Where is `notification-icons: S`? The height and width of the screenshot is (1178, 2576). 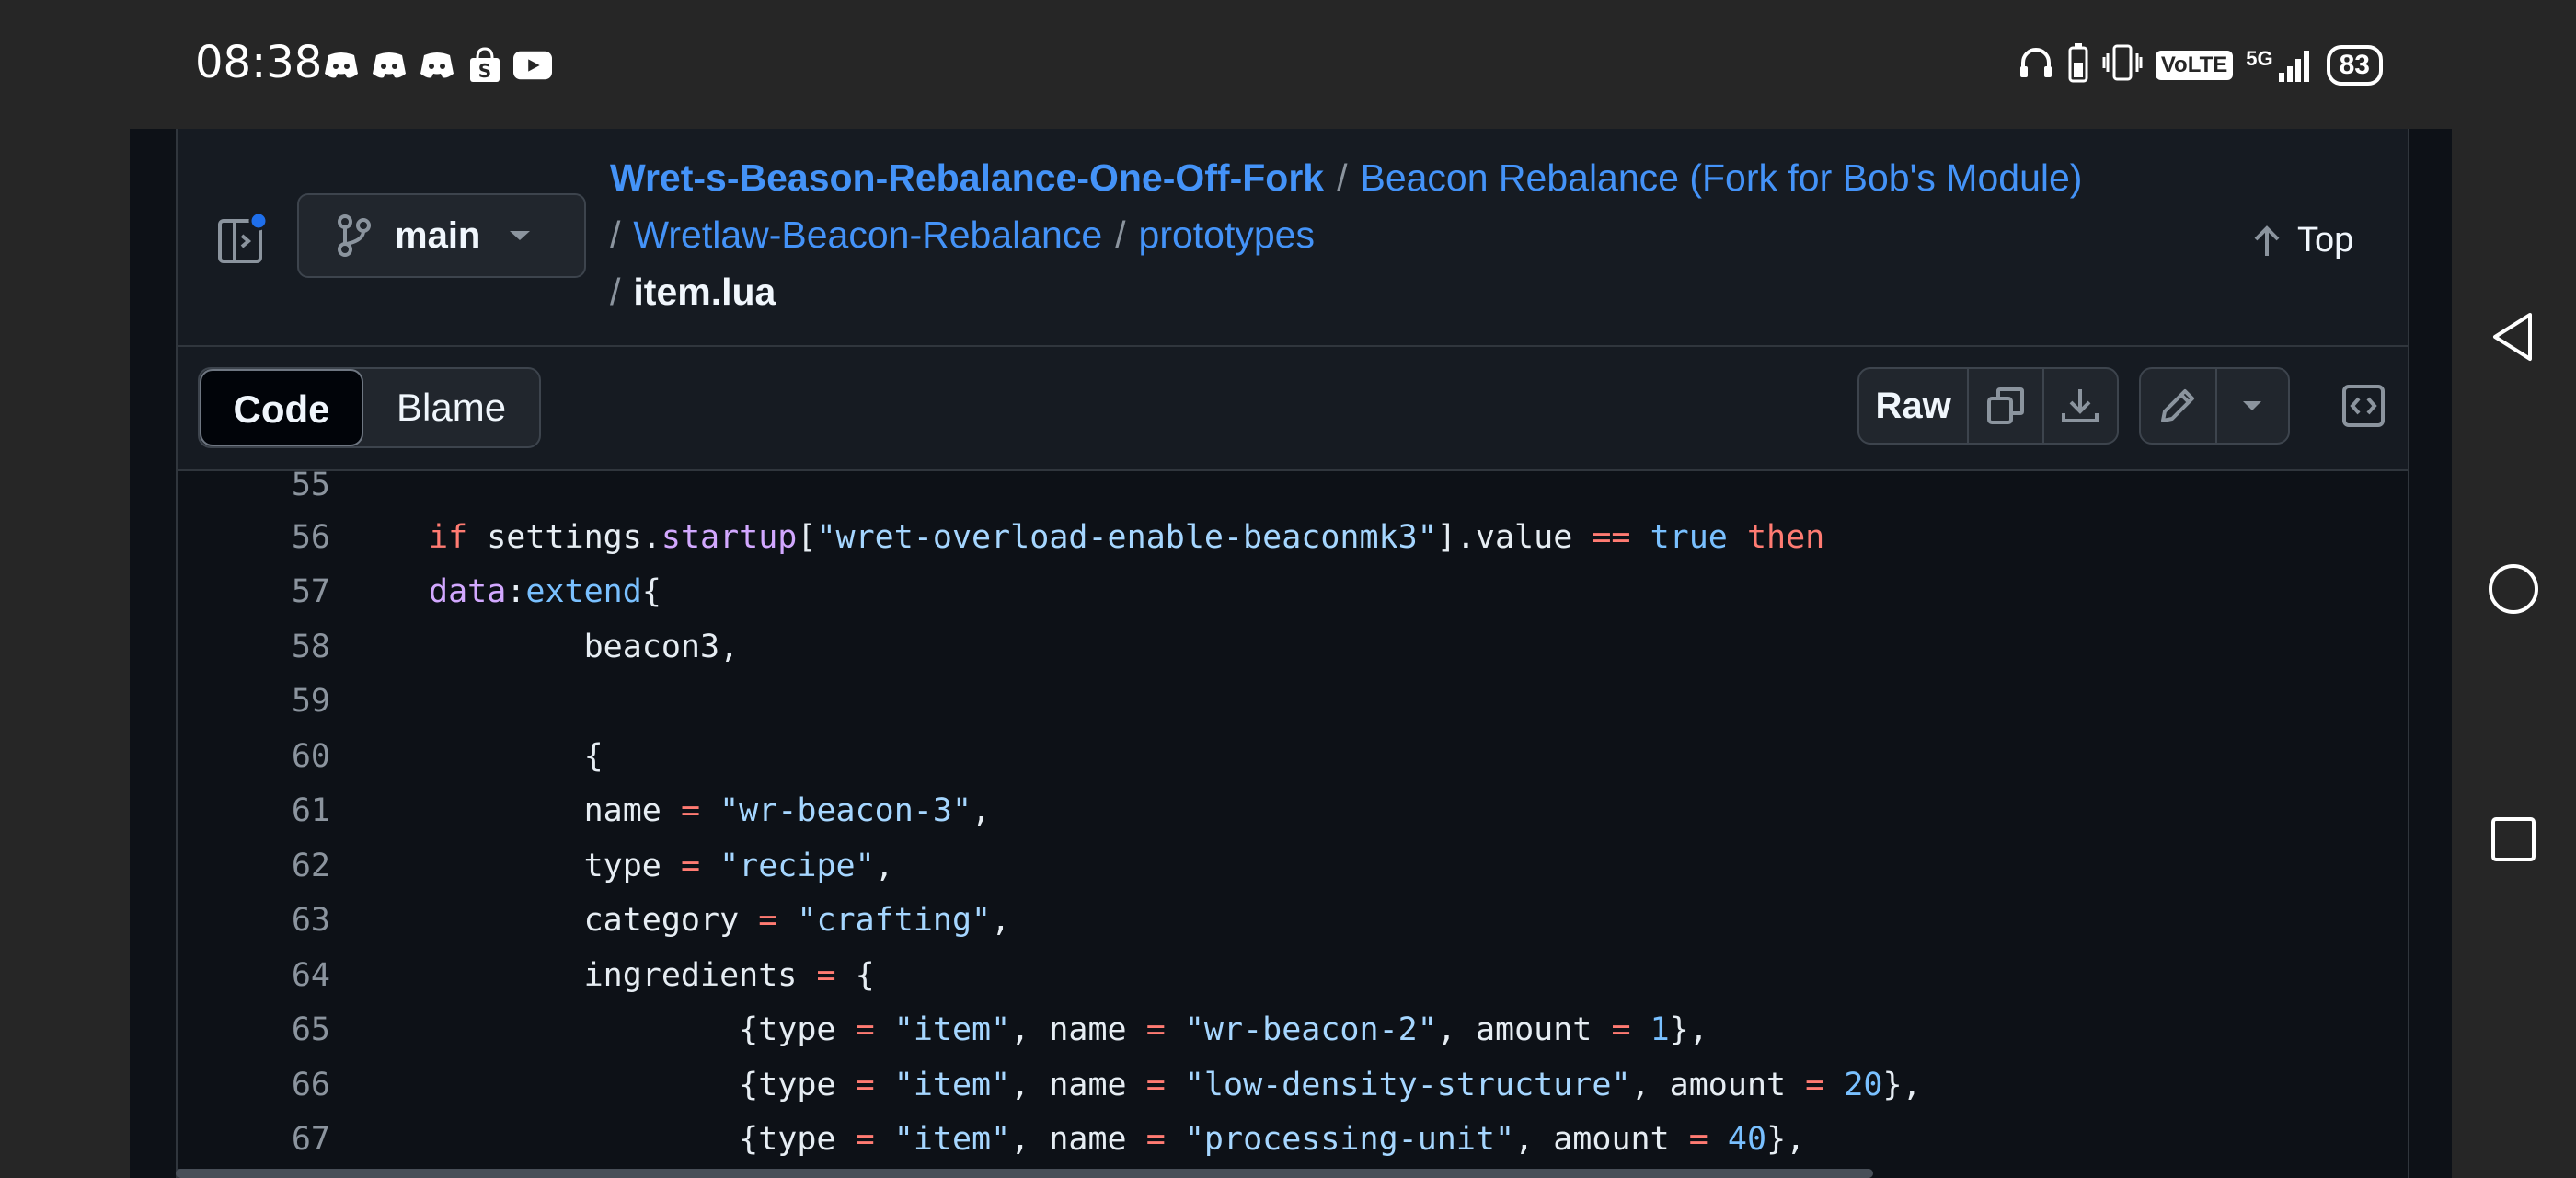 notification-icons: S is located at coordinates (437, 65).